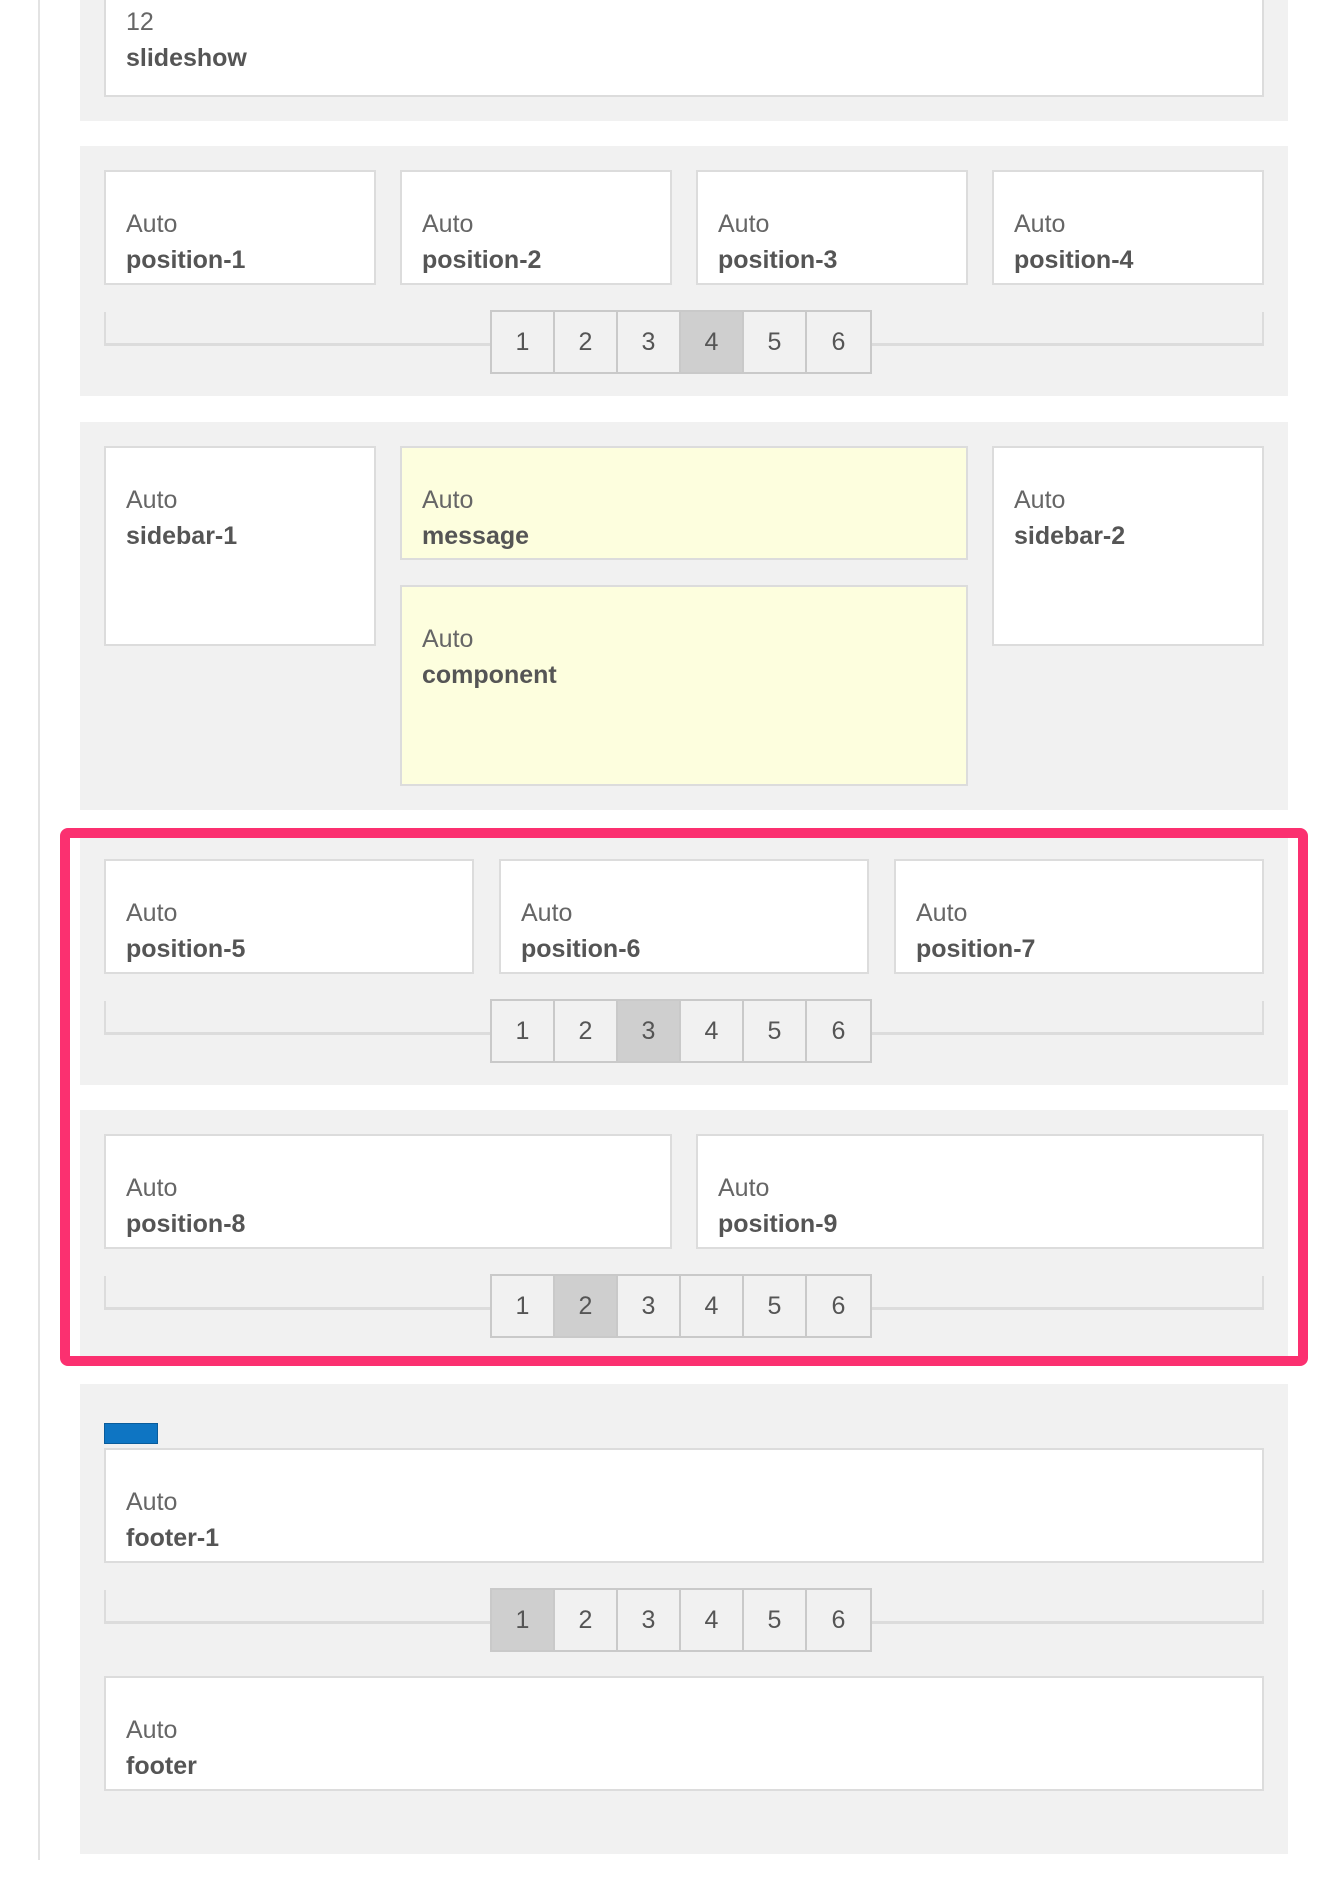  What do you see at coordinates (684, 1505) in the screenshot?
I see `module-footer-1: Auto footer-1` at bounding box center [684, 1505].